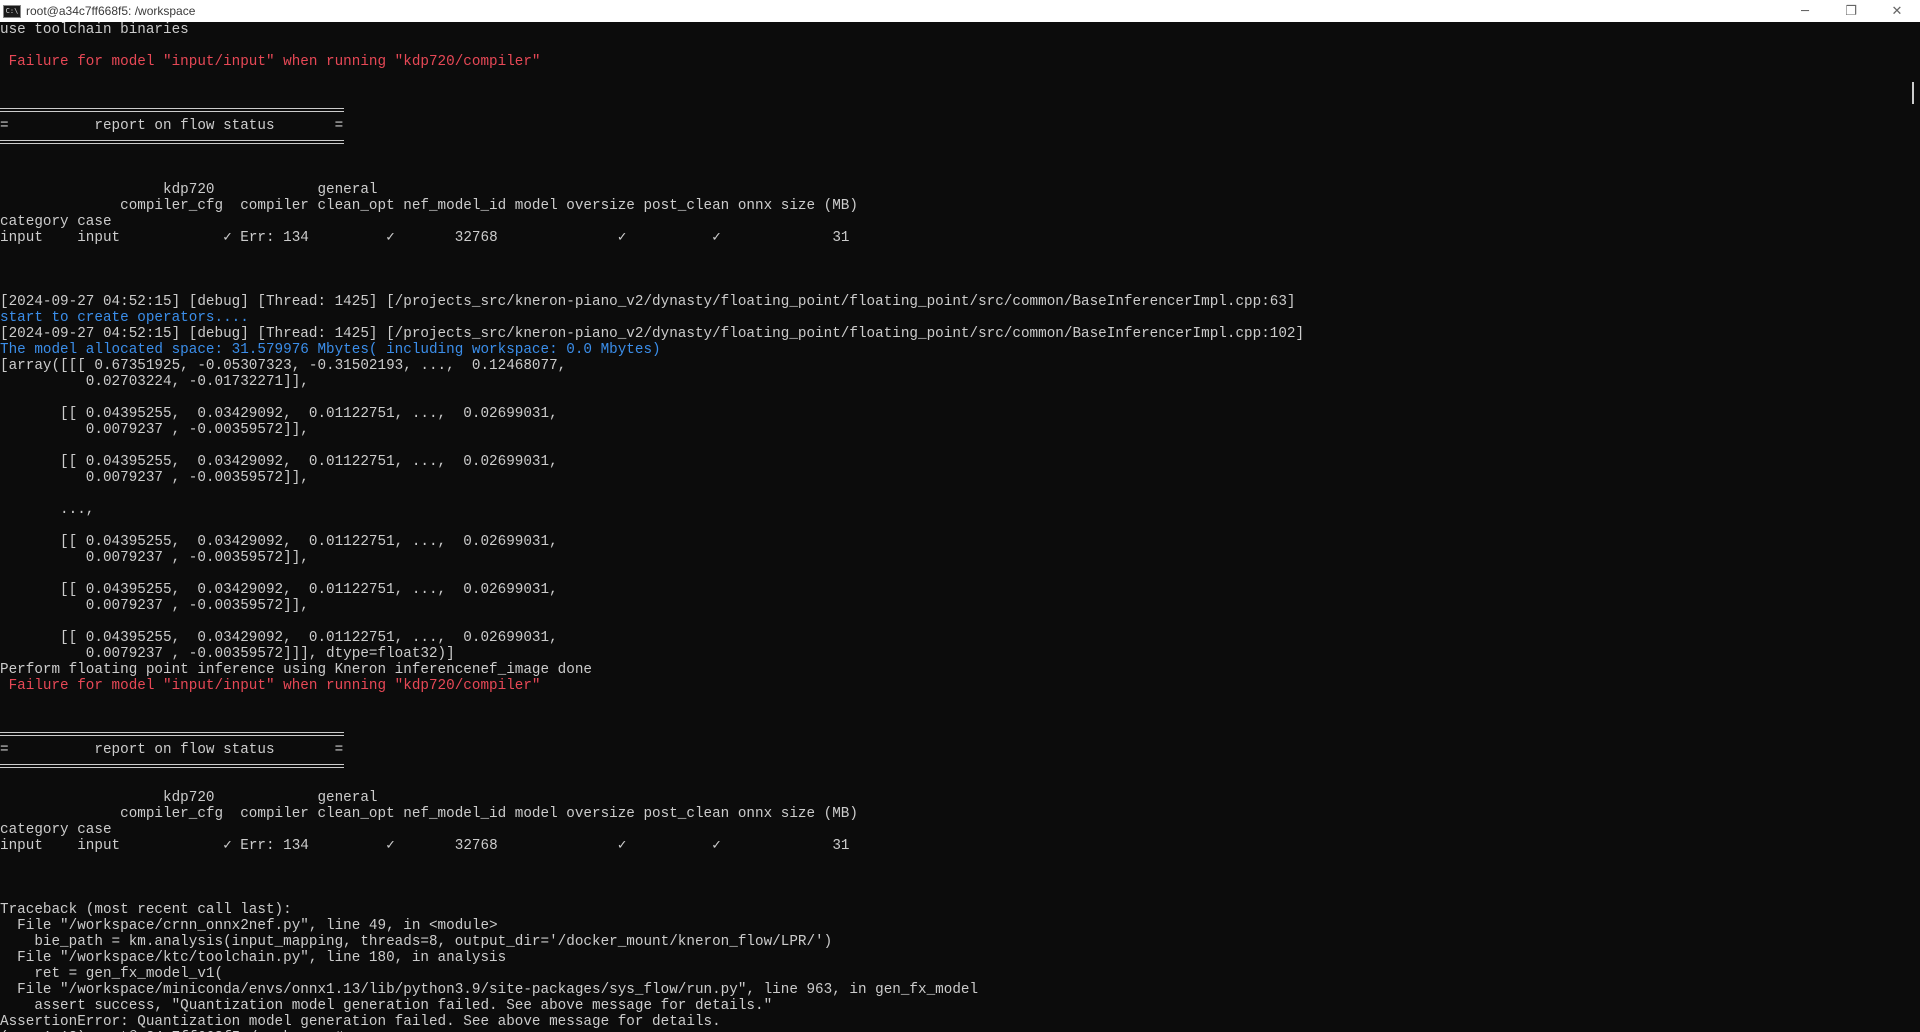  What do you see at coordinates (154, 382) in the screenshot?
I see `terminal-line: 0.02703224, -0.01732271]],` at bounding box center [154, 382].